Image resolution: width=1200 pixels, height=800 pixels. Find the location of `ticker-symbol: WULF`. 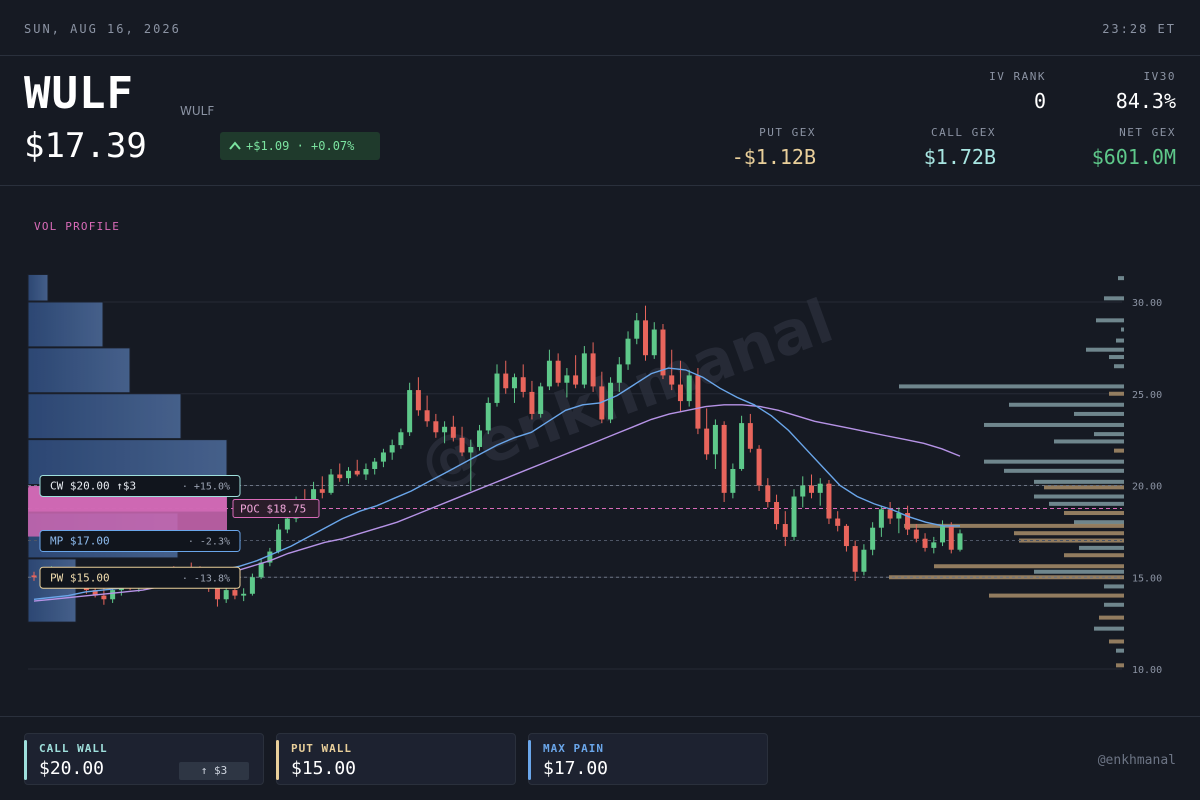

ticker-symbol: WULF is located at coordinates (79, 93).